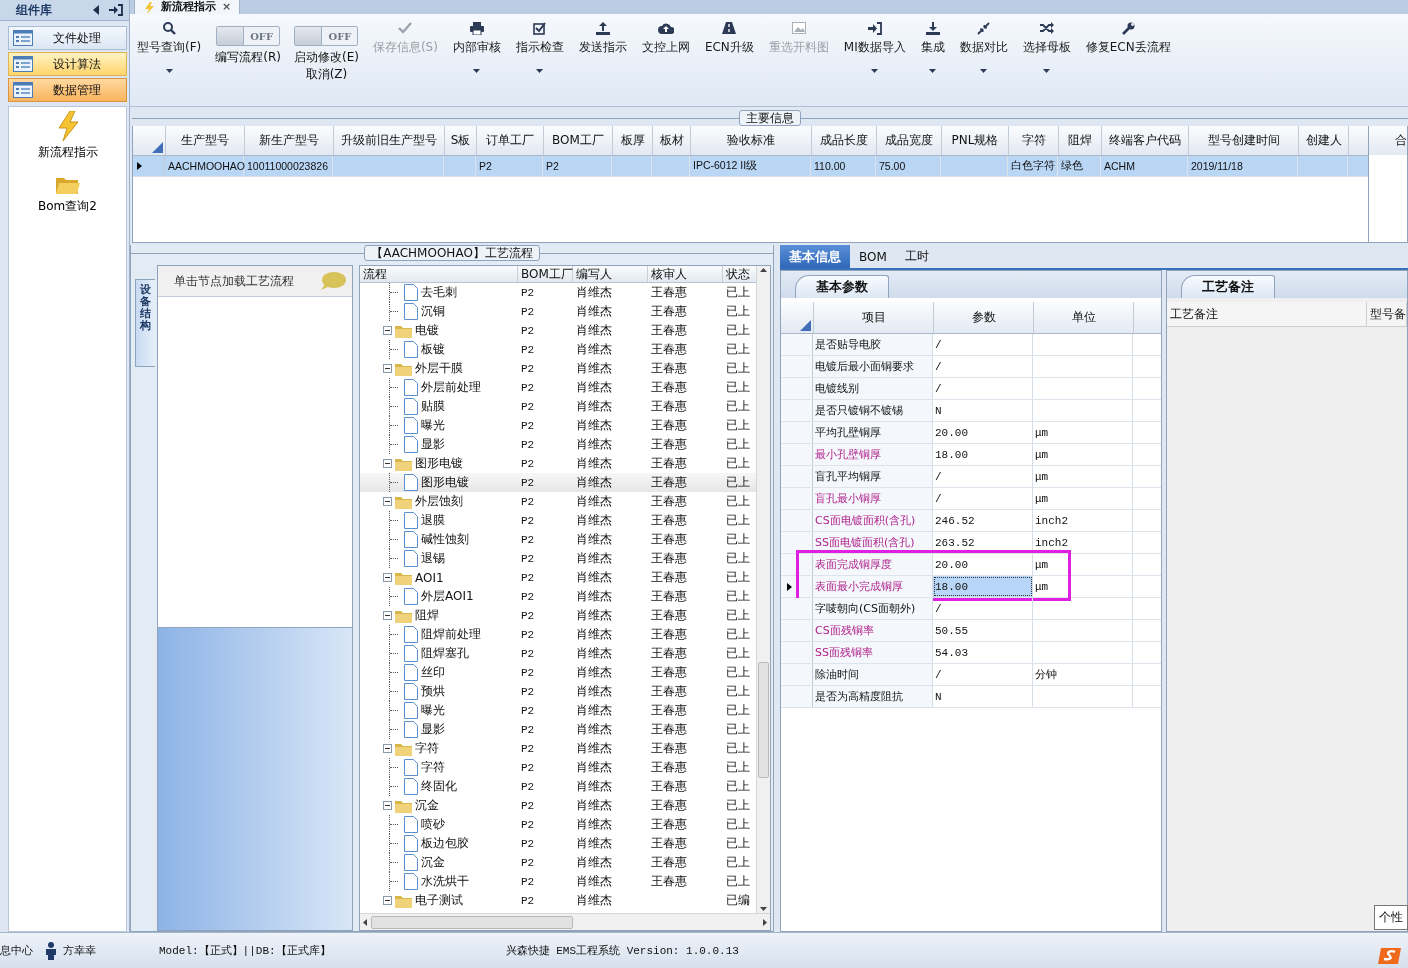 The height and width of the screenshot is (968, 1408). I want to click on column-header: 工艺备注, so click(1267, 314).